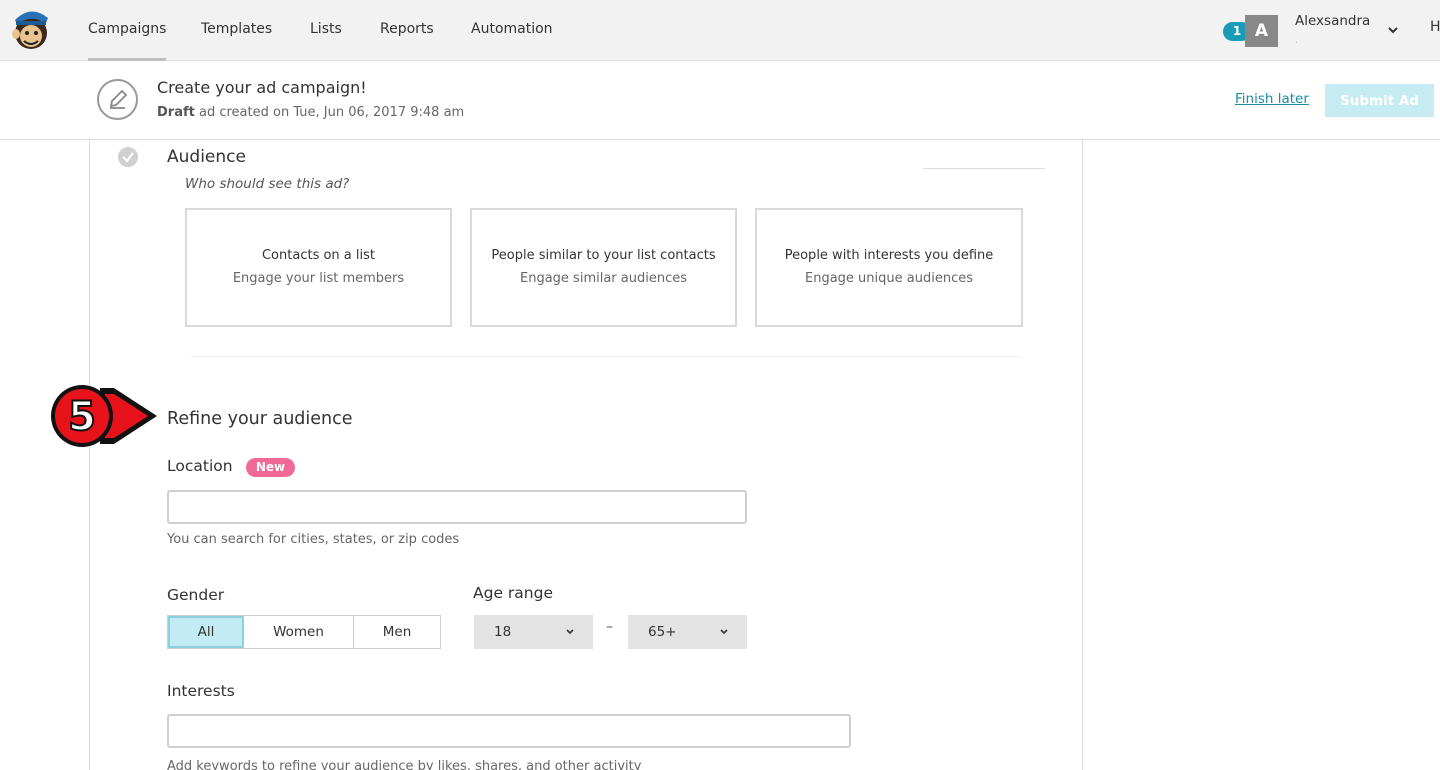  Describe the element at coordinates (509, 731) in the screenshot. I see `interests-input` at that location.